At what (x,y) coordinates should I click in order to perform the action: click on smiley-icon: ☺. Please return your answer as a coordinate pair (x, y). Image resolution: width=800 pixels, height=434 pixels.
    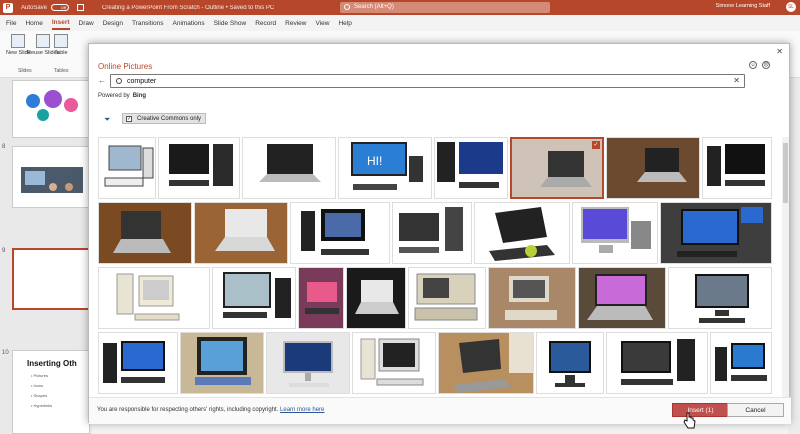
    Looking at the image, I should click on (753, 65).